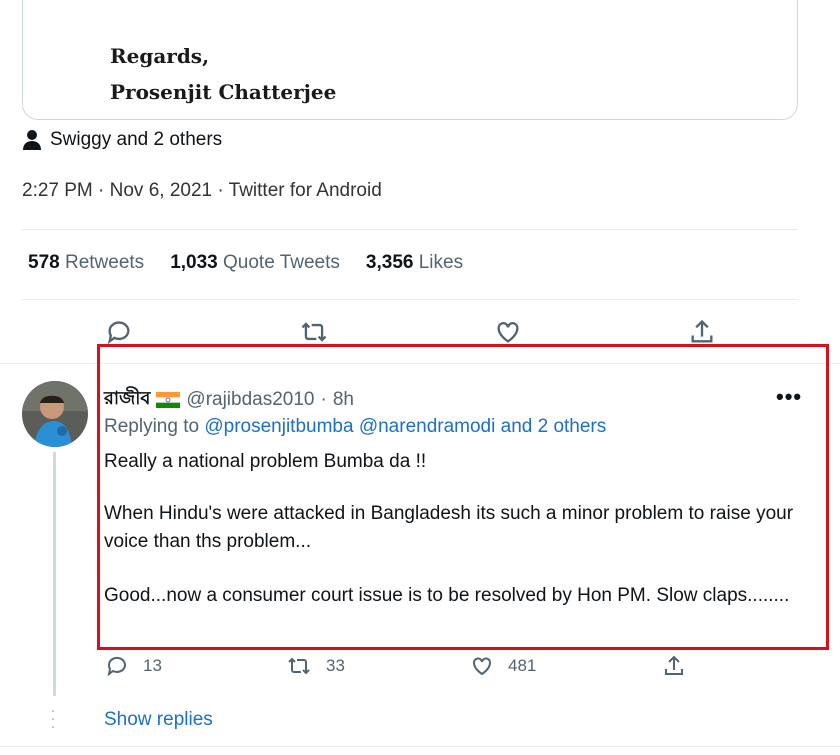 This screenshot has width=840, height=755. What do you see at coordinates (160, 56) in the screenshot?
I see `letter-regards: Regards,` at bounding box center [160, 56].